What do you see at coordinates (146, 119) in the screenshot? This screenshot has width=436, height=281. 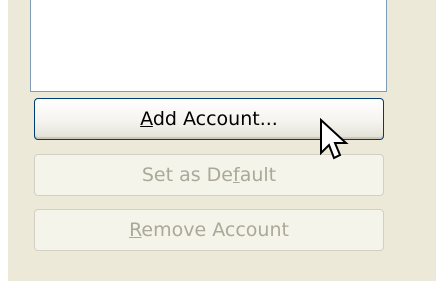 I see `add-account-mnemonic: A` at bounding box center [146, 119].